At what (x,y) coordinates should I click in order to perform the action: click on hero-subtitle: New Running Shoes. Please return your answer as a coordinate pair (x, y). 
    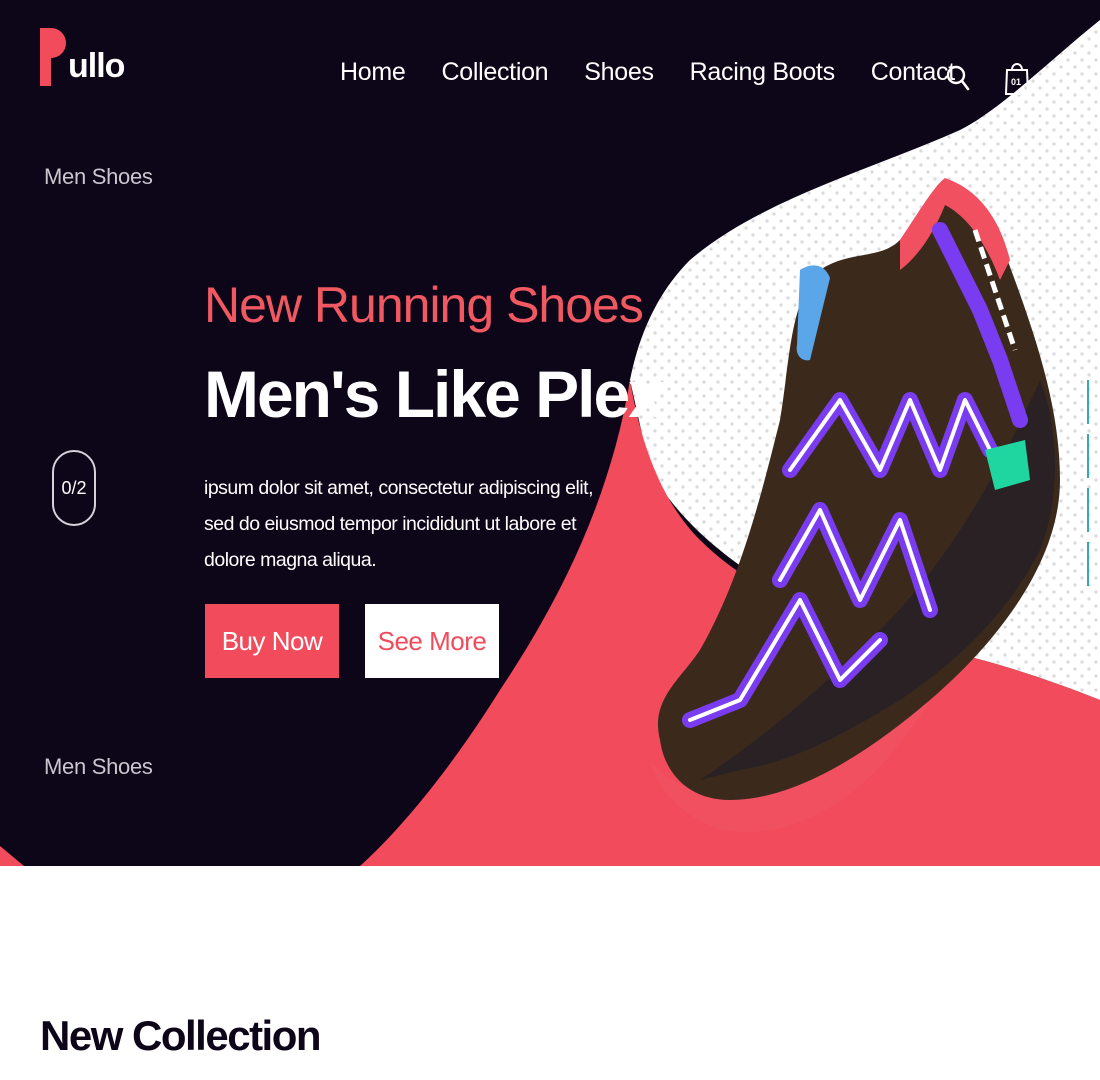
    Looking at the image, I should click on (424, 305).